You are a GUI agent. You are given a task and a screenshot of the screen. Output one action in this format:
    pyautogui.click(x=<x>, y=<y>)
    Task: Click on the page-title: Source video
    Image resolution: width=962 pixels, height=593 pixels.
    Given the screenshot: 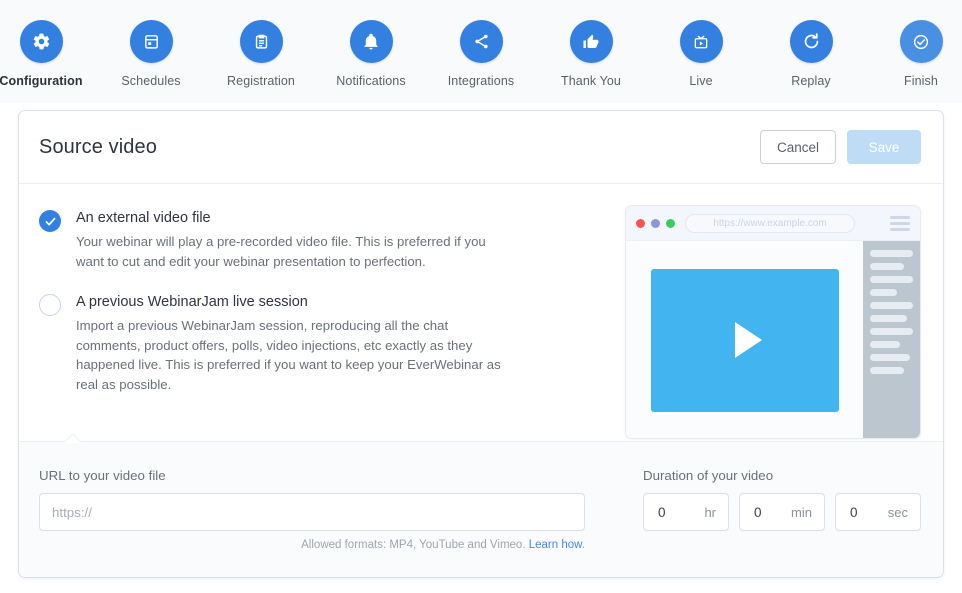 What is the action you would take?
    pyautogui.click(x=98, y=146)
    